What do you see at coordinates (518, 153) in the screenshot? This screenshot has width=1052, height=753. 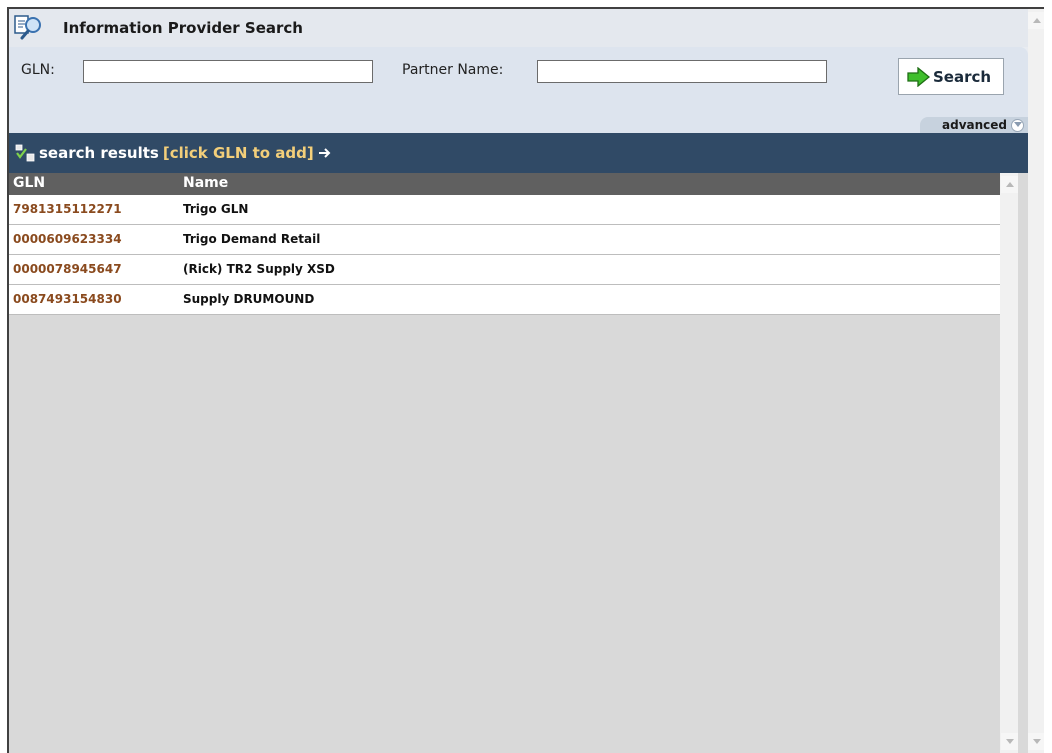 I see `results-header: search results [click GLN to add]` at bounding box center [518, 153].